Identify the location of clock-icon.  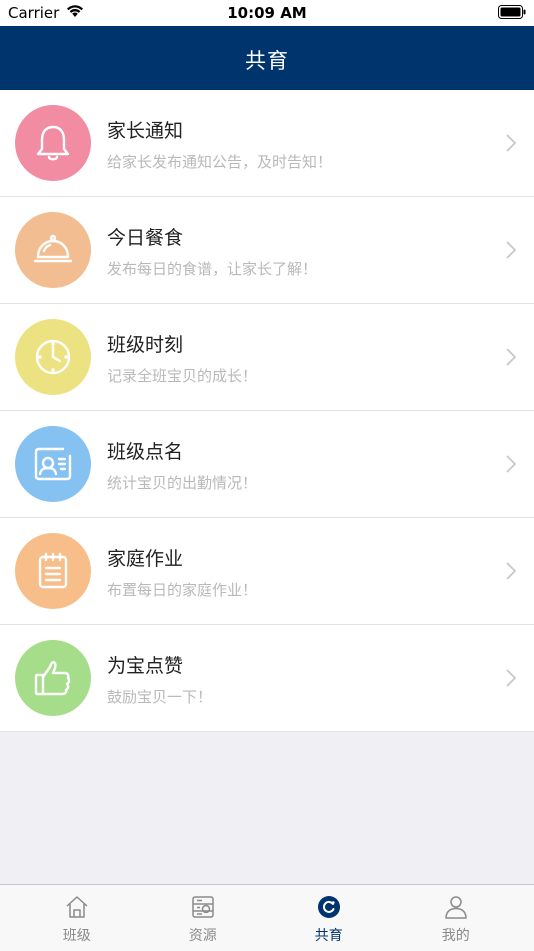
(53, 357).